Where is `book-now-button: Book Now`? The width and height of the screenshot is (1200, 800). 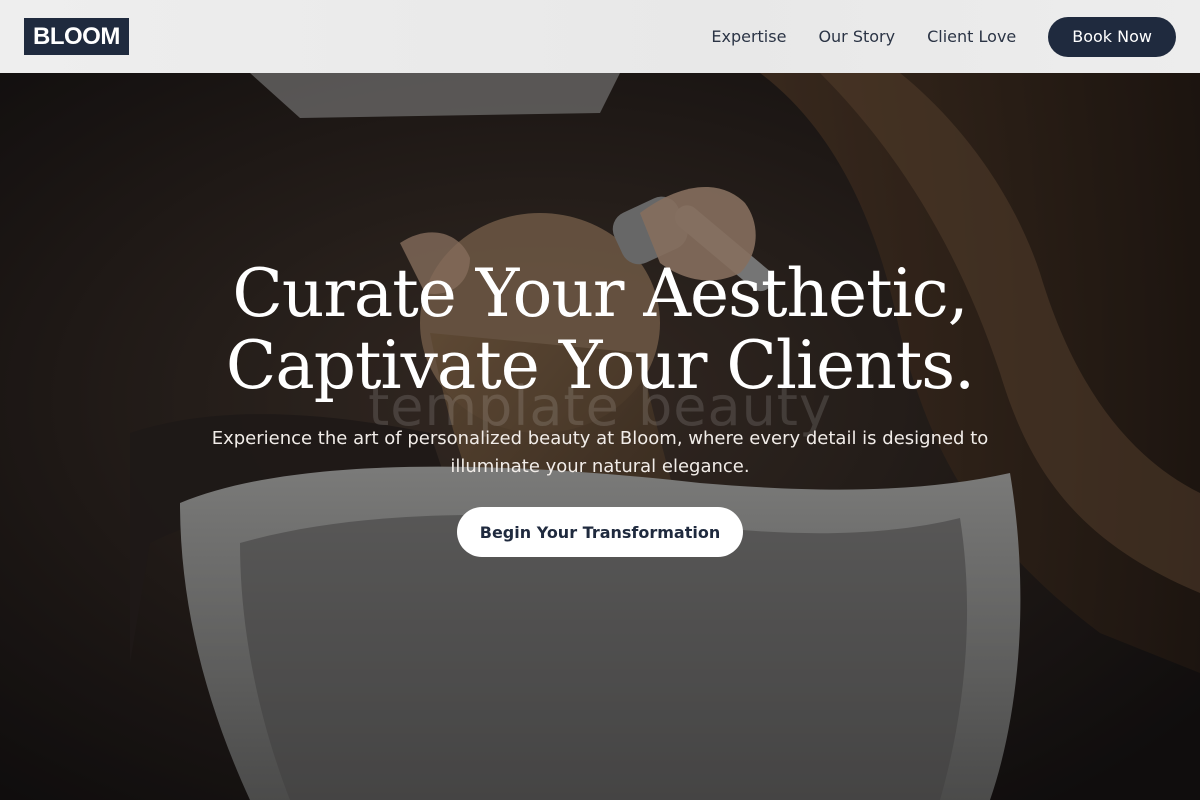 book-now-button: Book Now is located at coordinates (1112, 36).